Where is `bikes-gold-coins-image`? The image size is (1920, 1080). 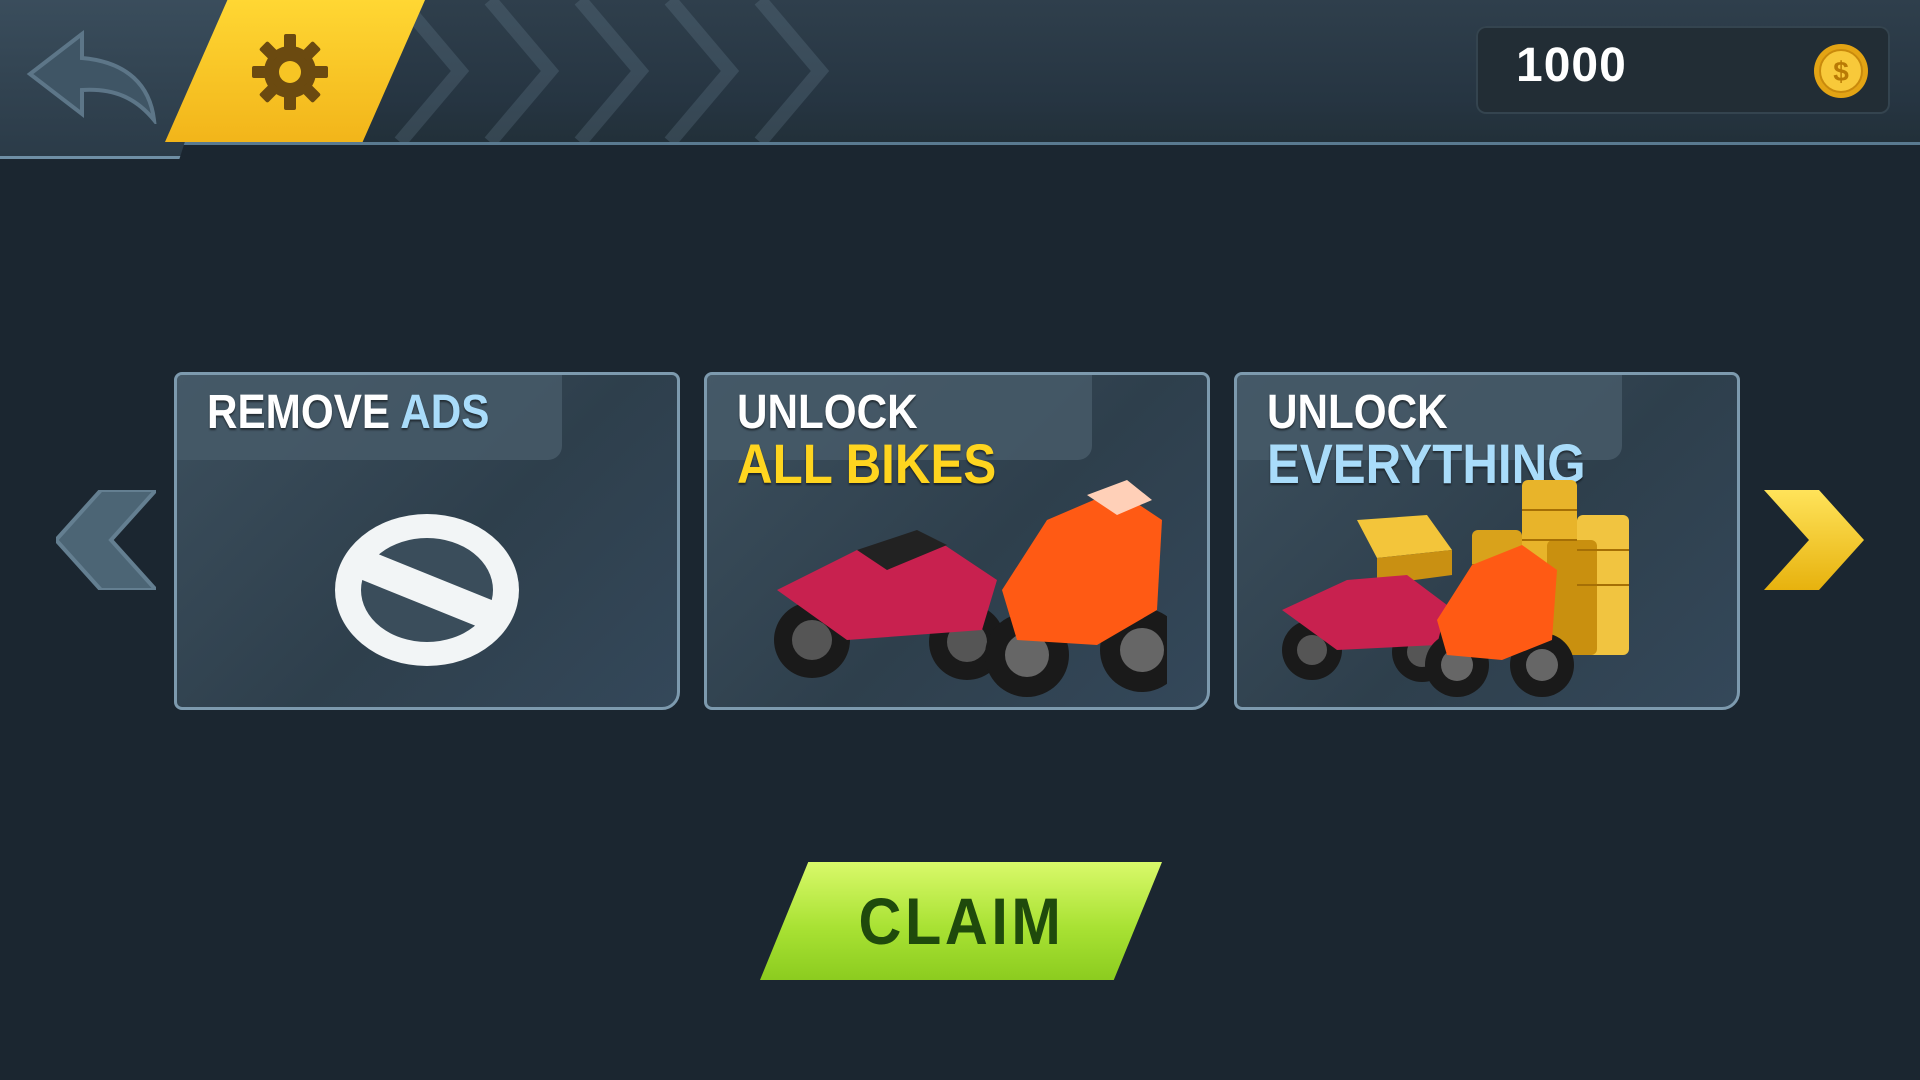 bikes-gold-coins-image is located at coordinates (1455, 588).